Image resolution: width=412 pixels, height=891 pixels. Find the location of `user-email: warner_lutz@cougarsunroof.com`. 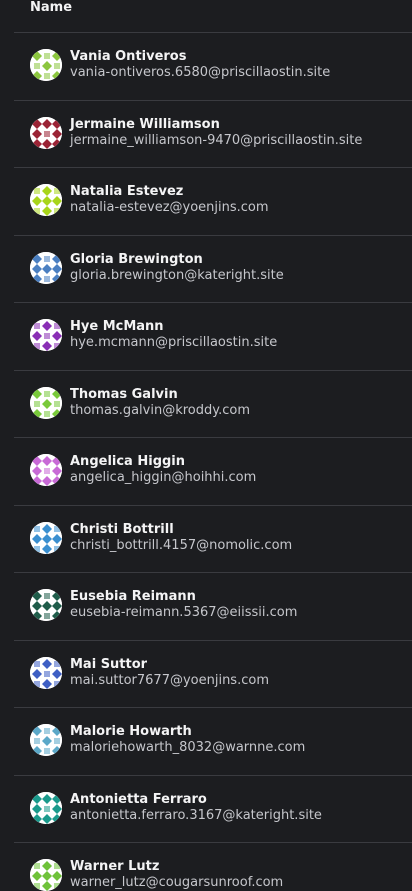

user-email: warner_lutz@cougarsunroof.com is located at coordinates (177, 882).